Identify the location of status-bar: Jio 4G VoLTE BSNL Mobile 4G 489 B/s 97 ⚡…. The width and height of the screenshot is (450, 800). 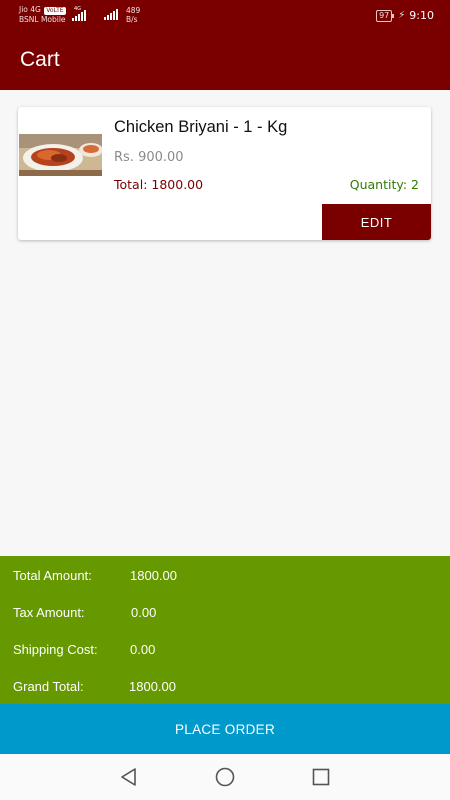
(225, 16).